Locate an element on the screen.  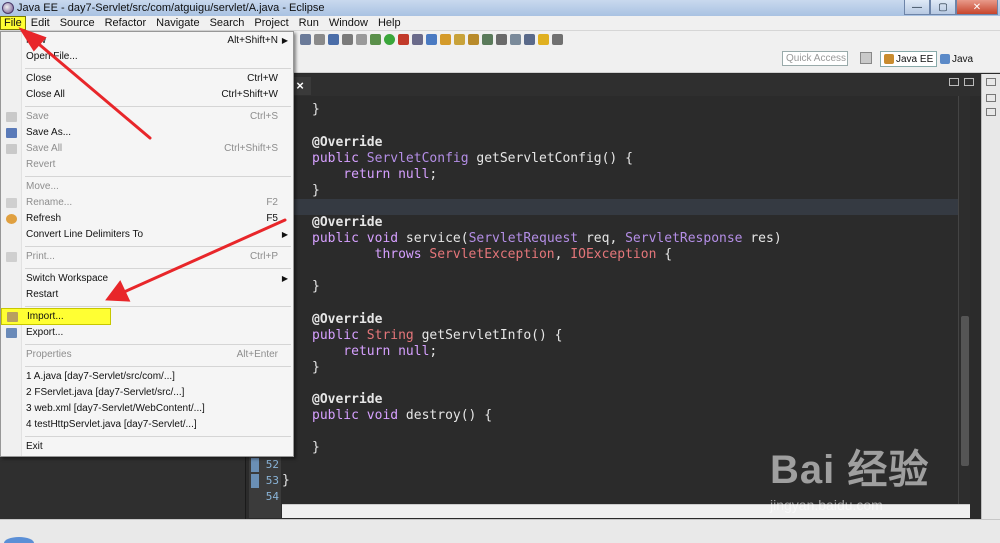
toolbar-pencil-icon is located at coordinates (473, 39).